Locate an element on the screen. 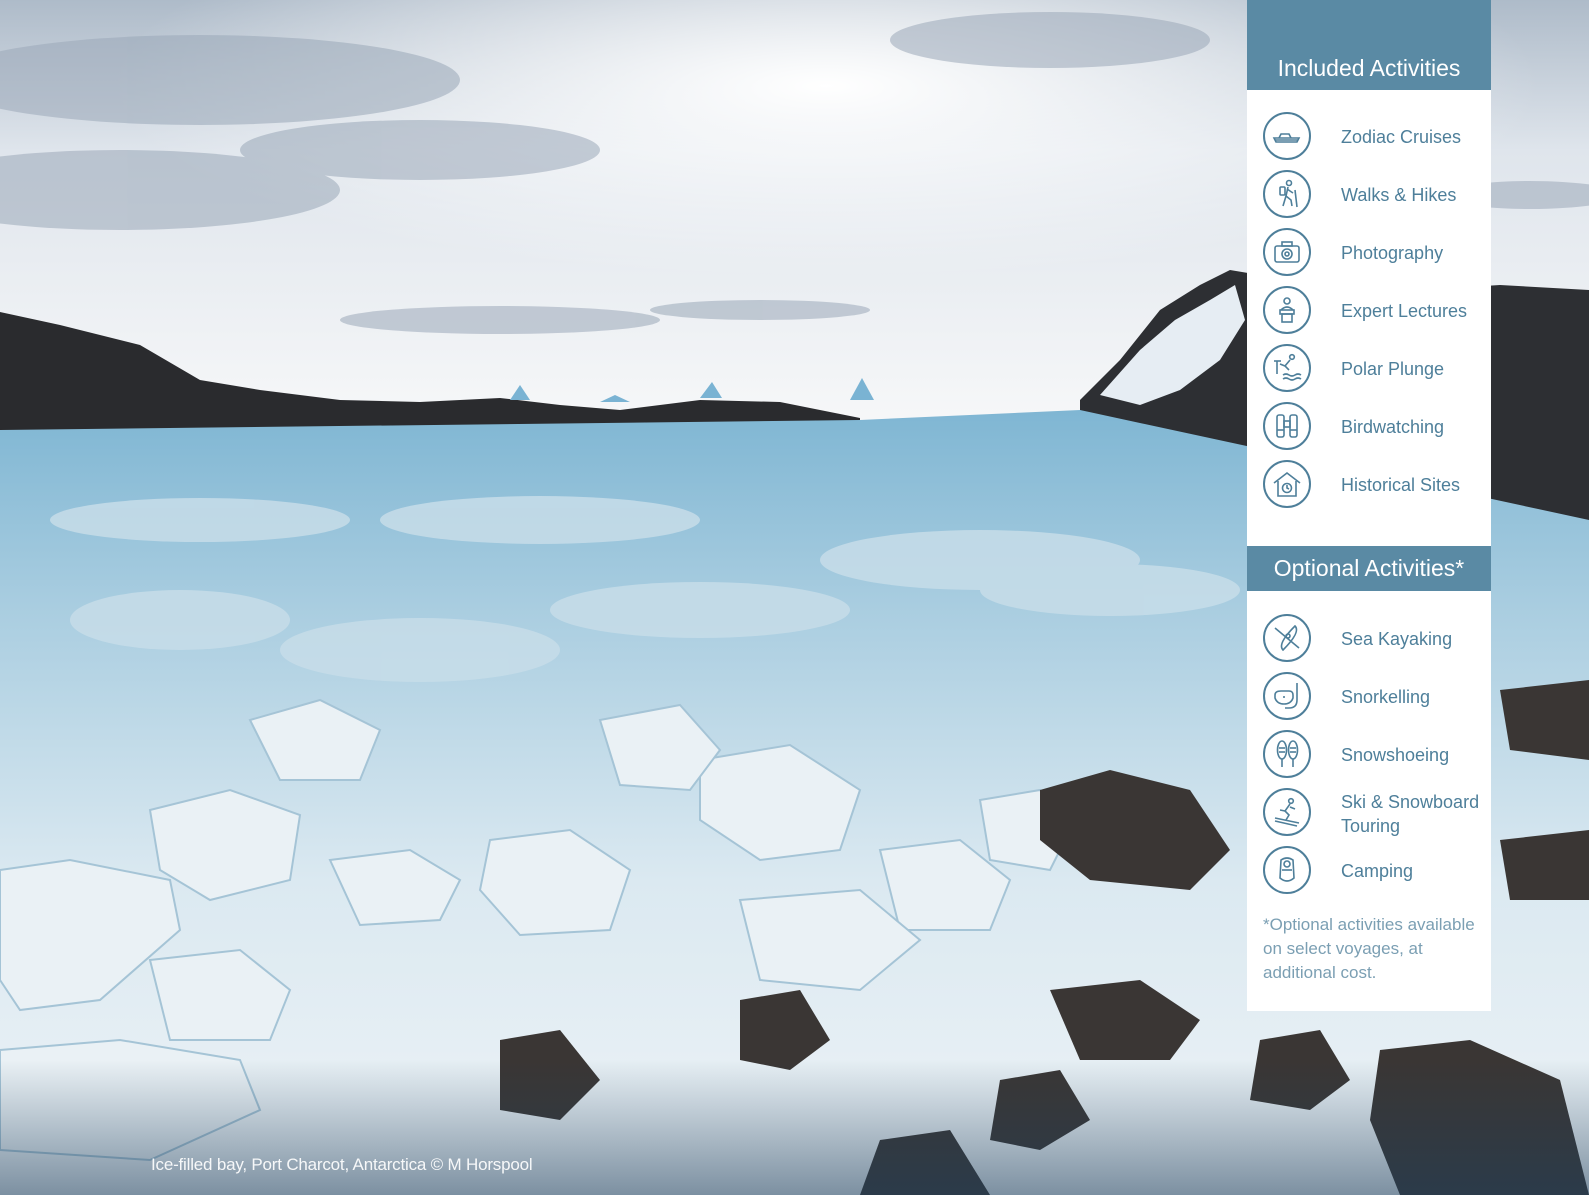 The height and width of the screenshot is (1195, 1589). activity-label: Snorkelling is located at coordinates (1386, 697).